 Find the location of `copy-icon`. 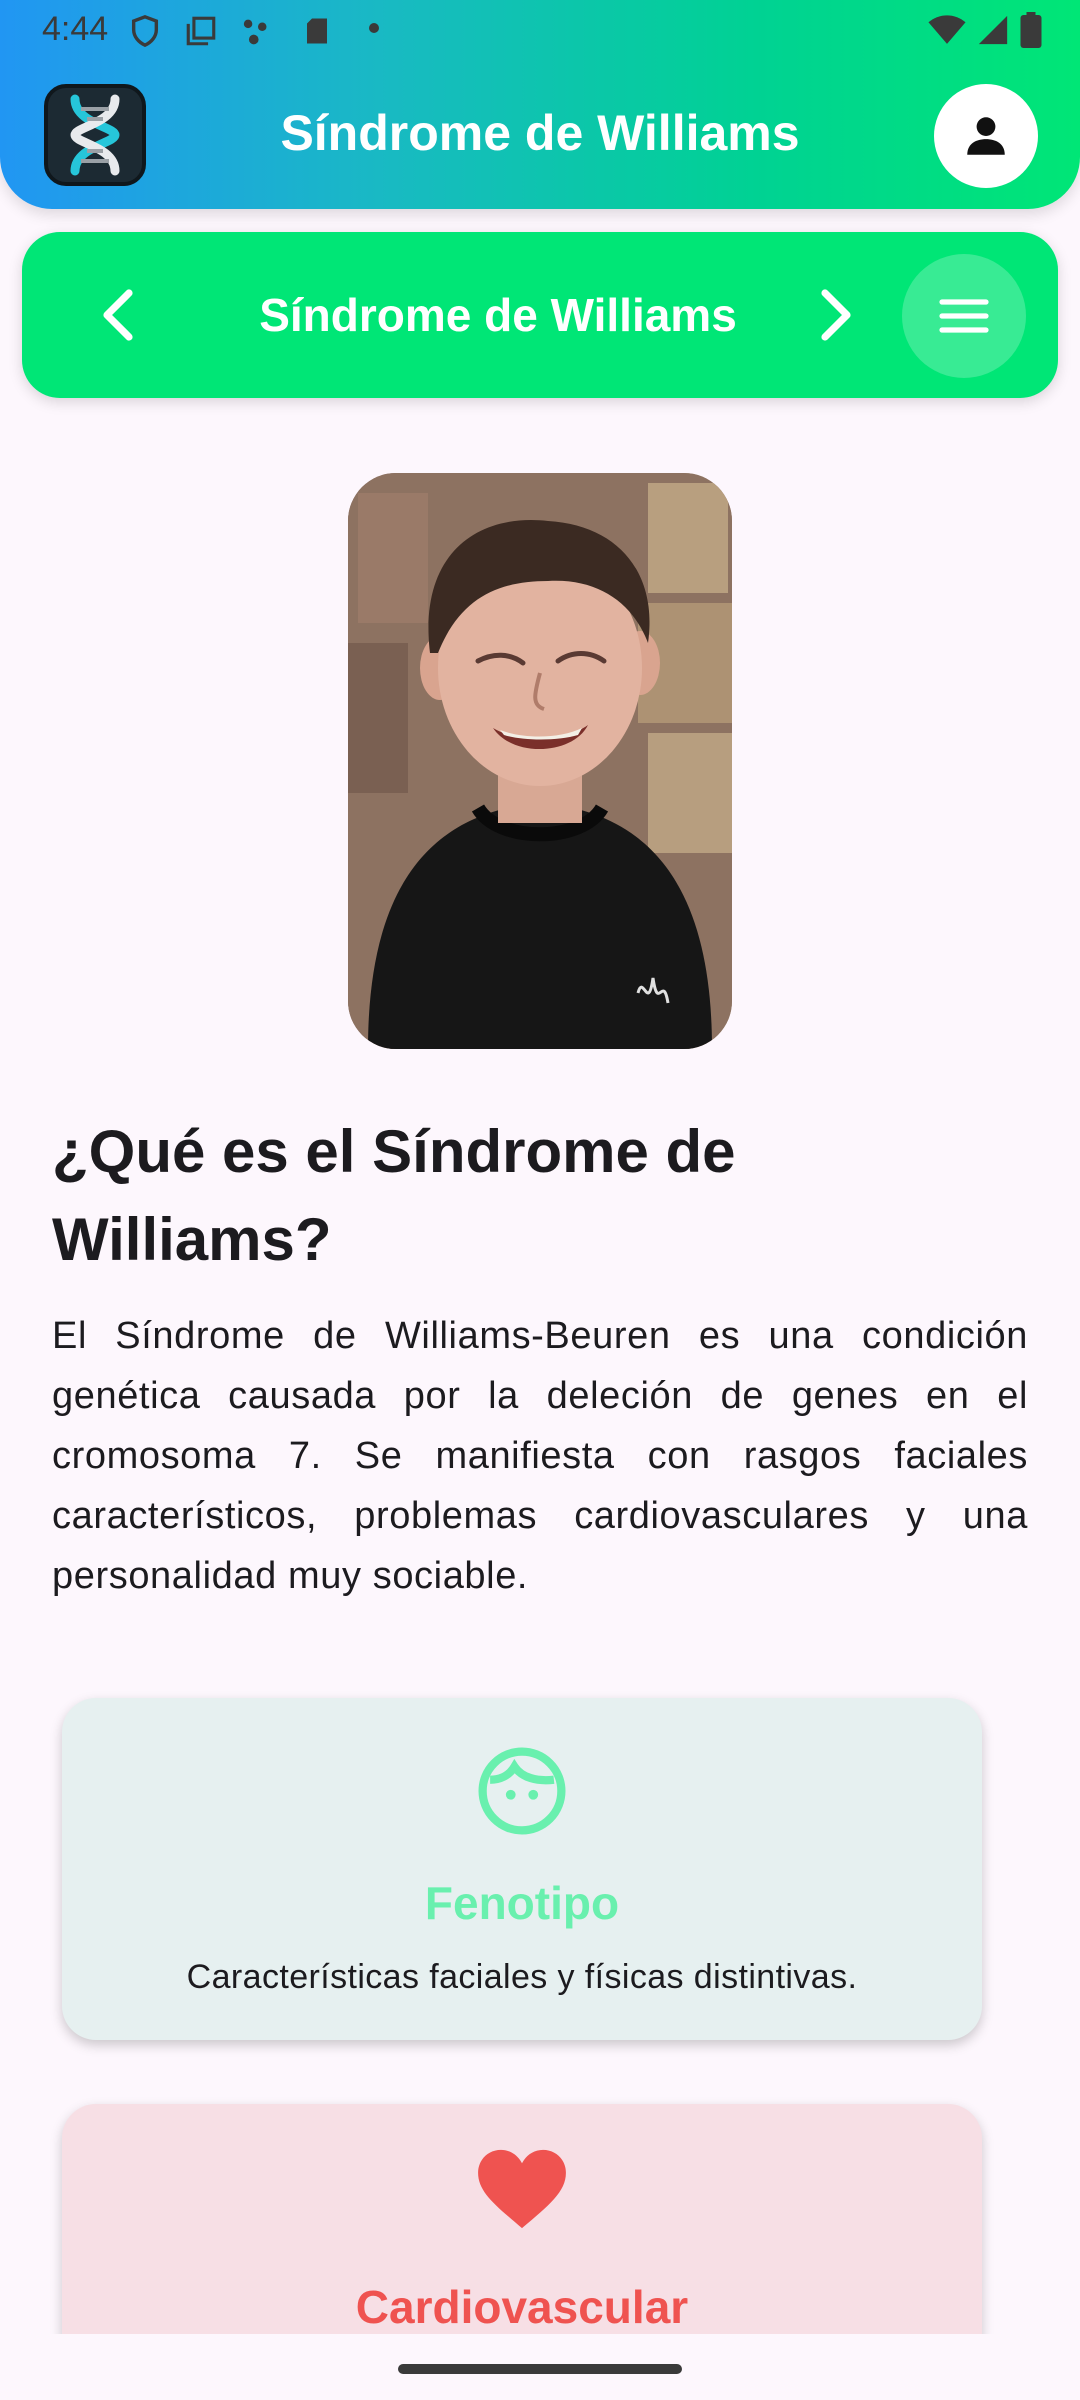

copy-icon is located at coordinates (201, 31).